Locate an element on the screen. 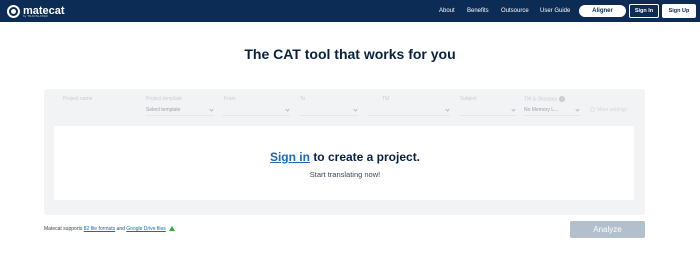 Image resolution: width=700 pixels, height=260 pixels. google-drive-link: Google Drive files is located at coordinates (145, 229).